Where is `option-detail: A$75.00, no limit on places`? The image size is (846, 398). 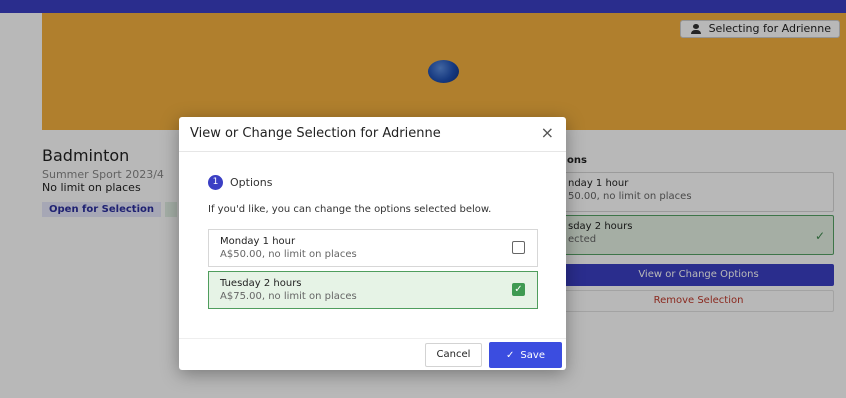 option-detail: A$75.00, no limit on places is located at coordinates (288, 296).